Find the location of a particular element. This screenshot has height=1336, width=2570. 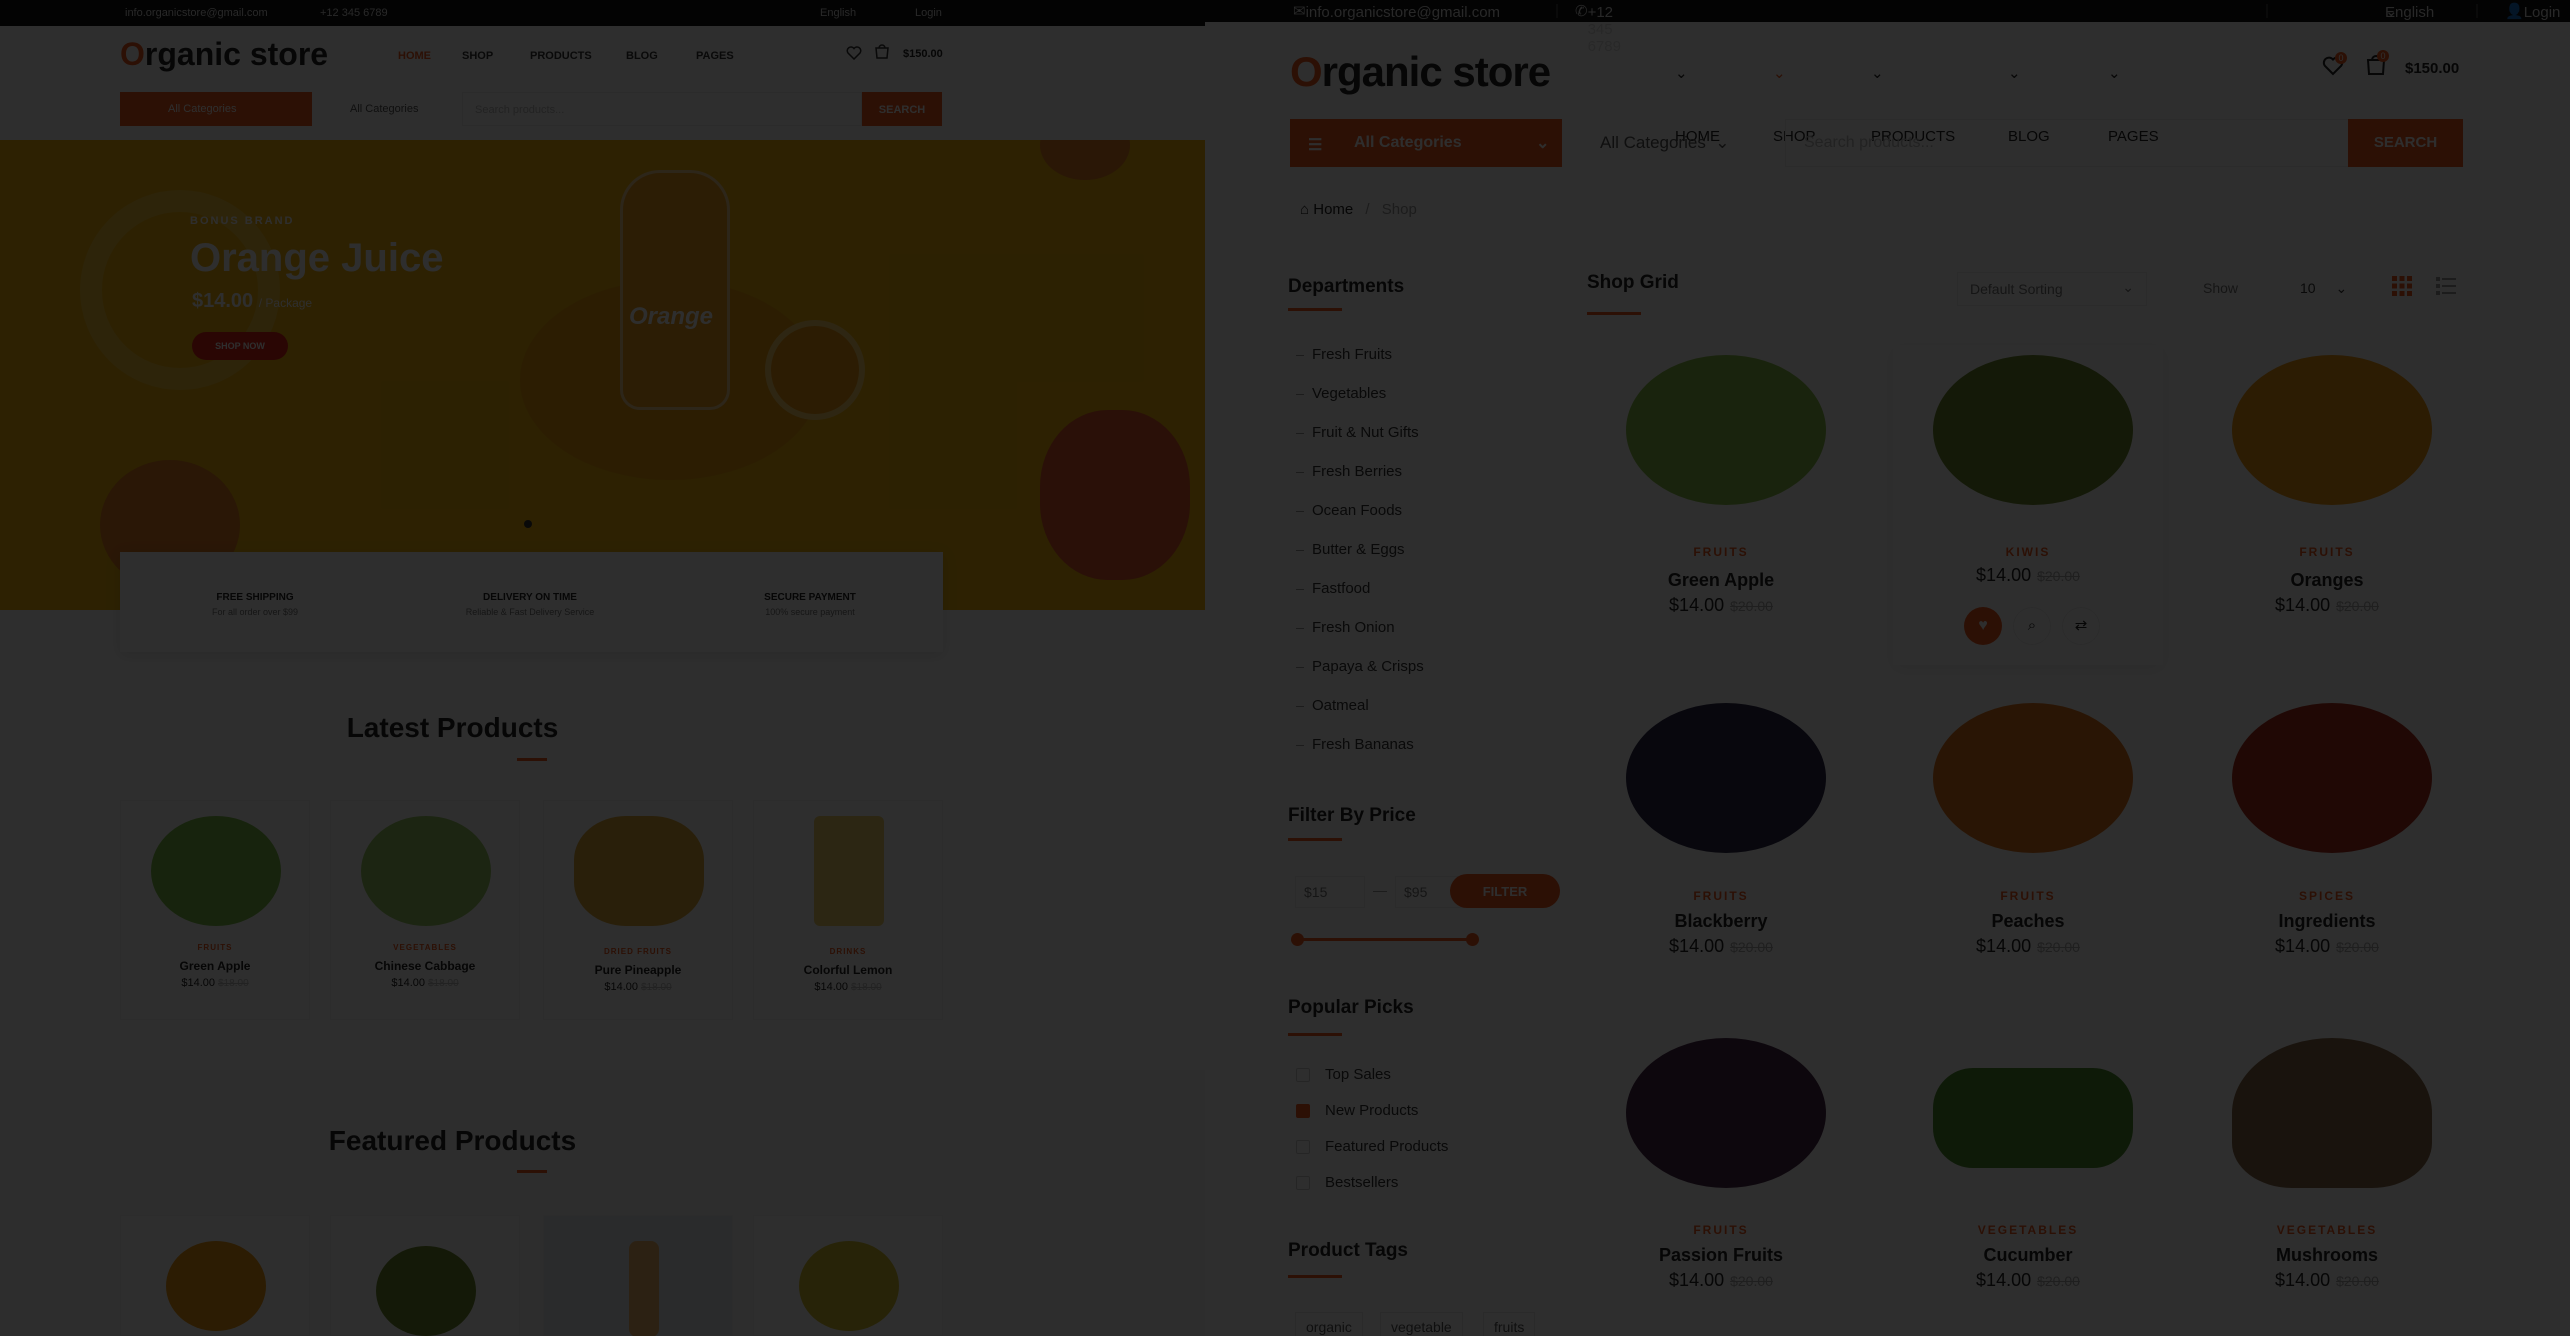

home-wishlist-icon is located at coordinates (854, 55).